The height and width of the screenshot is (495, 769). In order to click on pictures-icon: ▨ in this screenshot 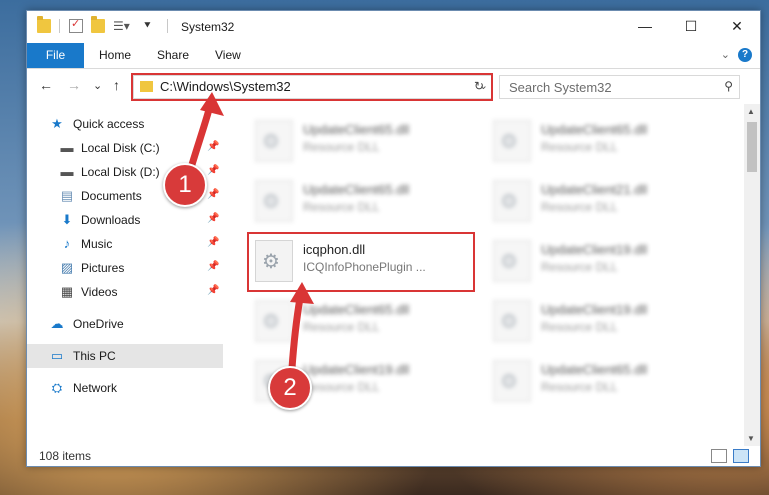, I will do `click(67, 267)`.